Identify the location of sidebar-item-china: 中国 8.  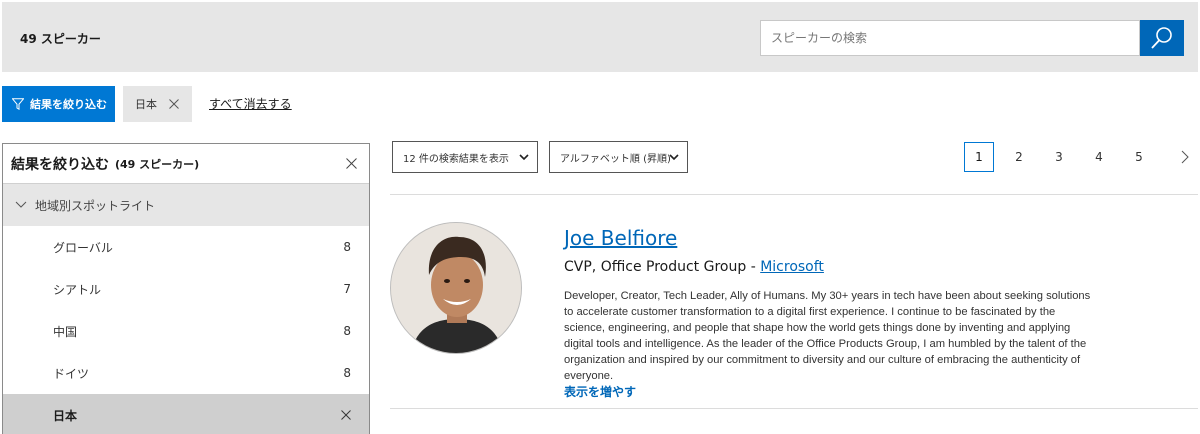
(186, 331).